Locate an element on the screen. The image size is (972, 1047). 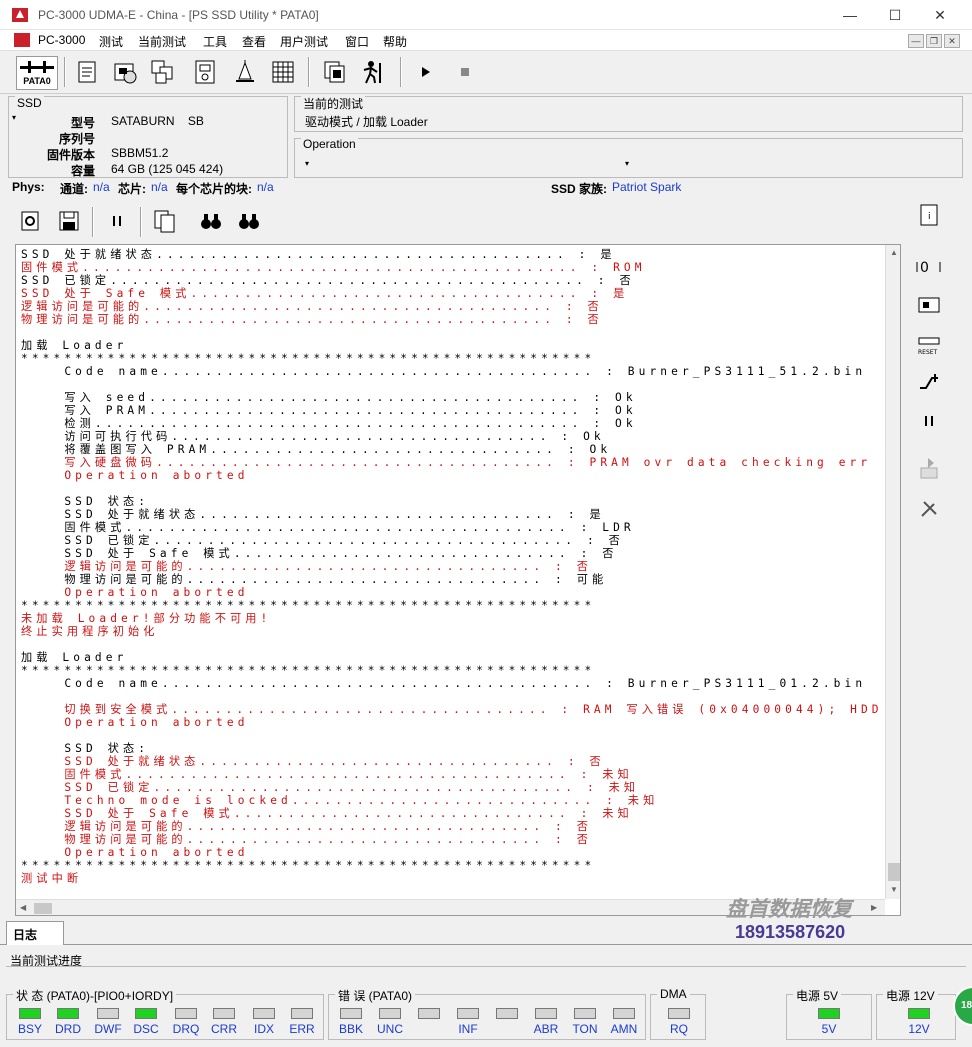
mdi-close-button: ✕ is located at coordinates (952, 41).